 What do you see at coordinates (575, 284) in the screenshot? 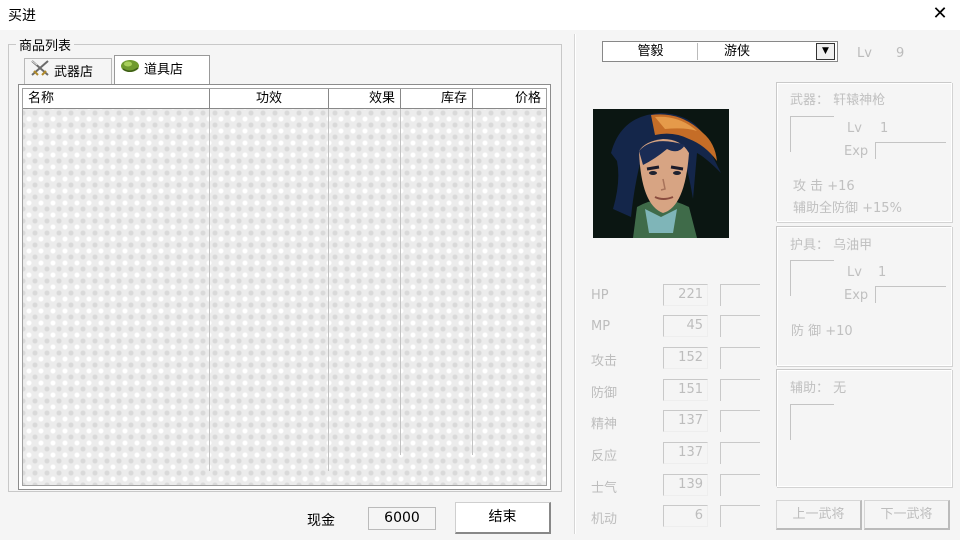
I see `panel-divider` at bounding box center [575, 284].